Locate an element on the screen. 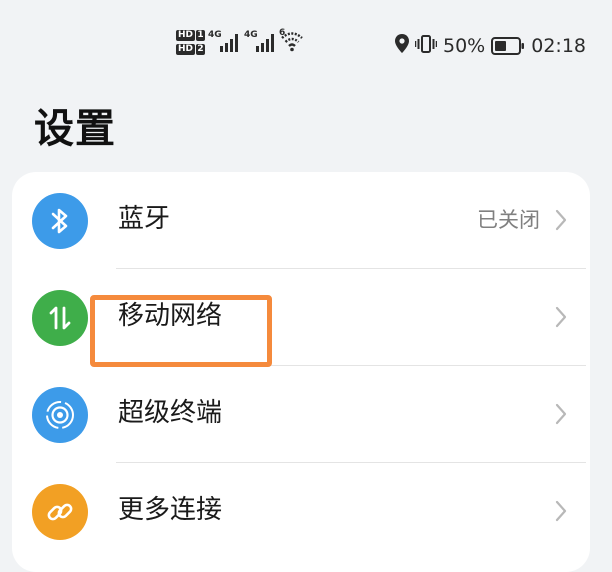  wifi-icon: 6 is located at coordinates (291, 42).